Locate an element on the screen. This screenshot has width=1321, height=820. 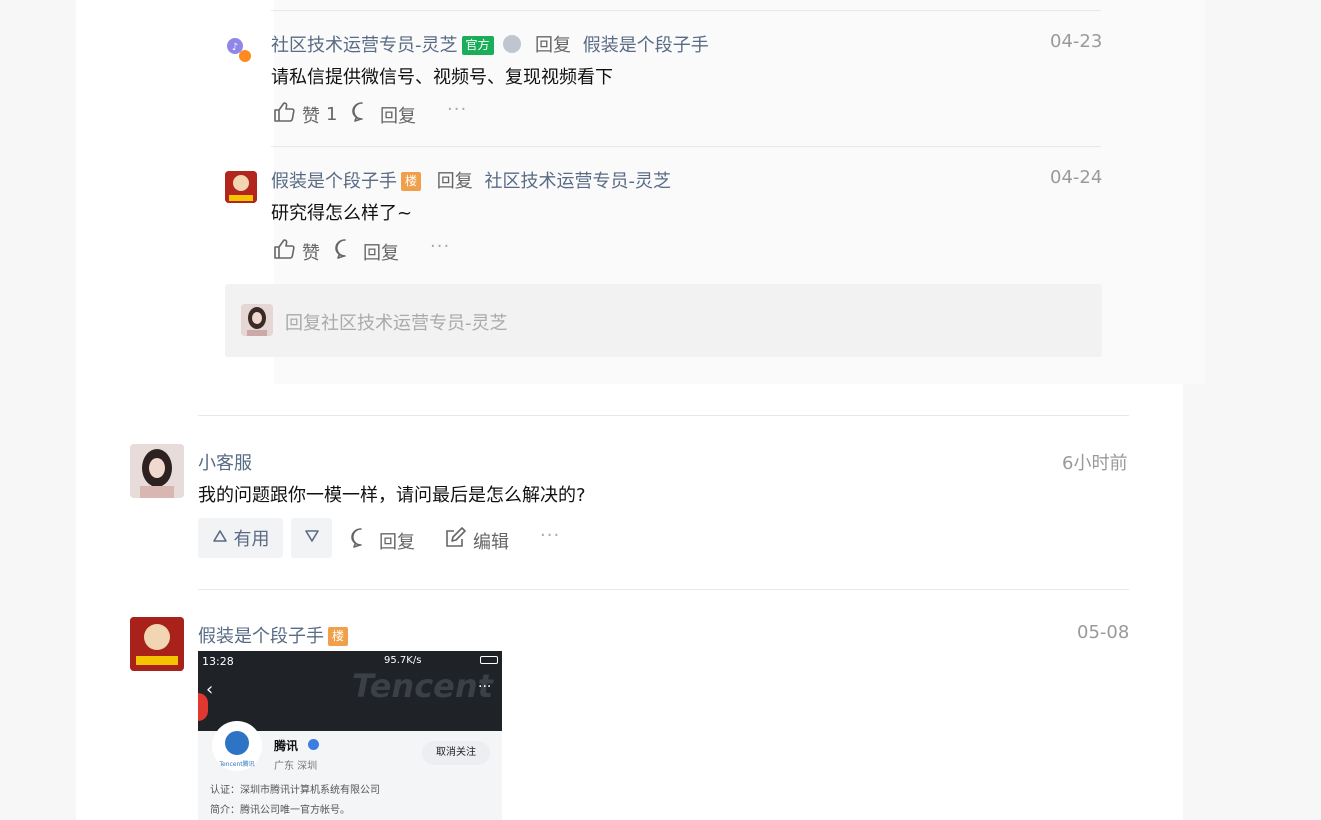
avatar: ♪ is located at coordinates (239, 49).